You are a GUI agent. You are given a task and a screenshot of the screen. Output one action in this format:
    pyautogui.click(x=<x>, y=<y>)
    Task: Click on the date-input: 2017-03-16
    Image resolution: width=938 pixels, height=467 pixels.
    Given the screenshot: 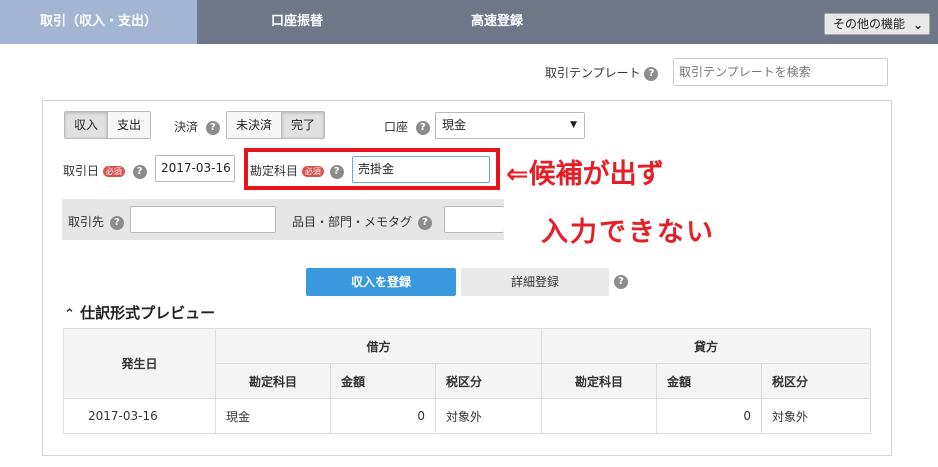 What is the action you would take?
    pyautogui.click(x=195, y=168)
    